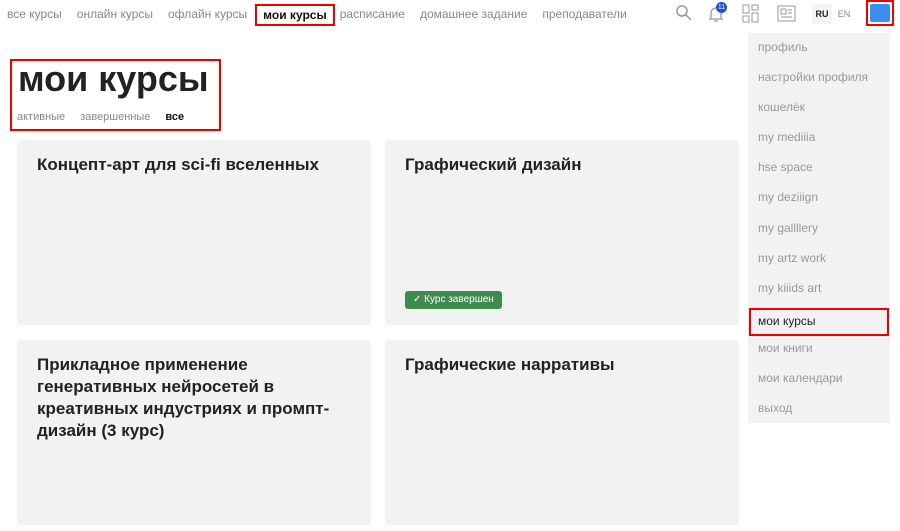 This screenshot has height=531, width=900. Describe the element at coordinates (419, 299) in the screenshot. I see `check-icon: ✓` at that location.